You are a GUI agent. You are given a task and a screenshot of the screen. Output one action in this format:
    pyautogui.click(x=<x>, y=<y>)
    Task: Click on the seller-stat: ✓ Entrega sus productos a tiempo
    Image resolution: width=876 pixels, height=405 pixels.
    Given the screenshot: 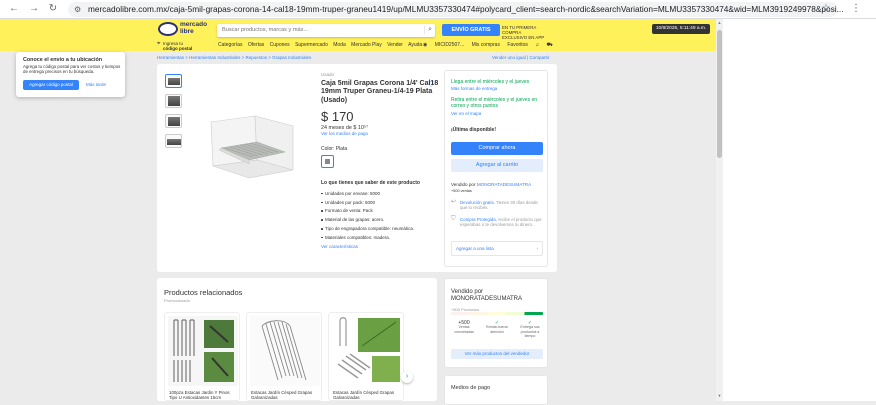 What is the action you would take?
    pyautogui.click(x=530, y=329)
    